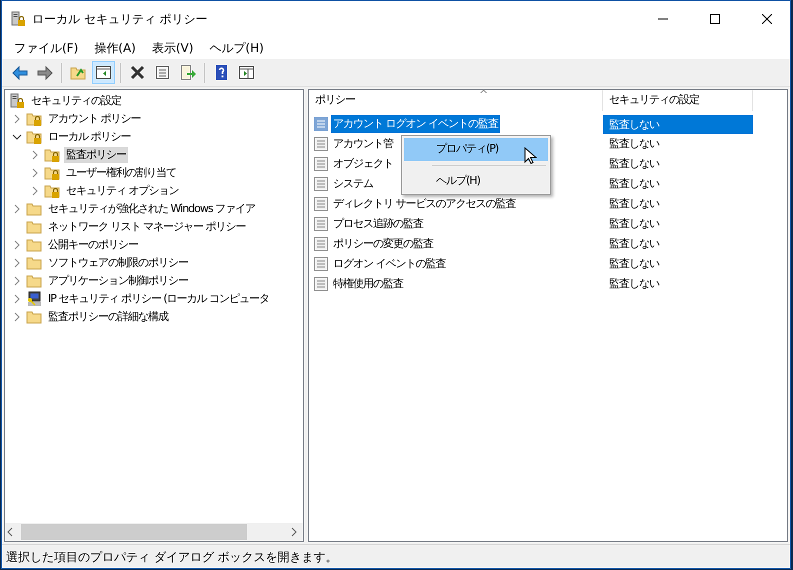 This screenshot has height=570, width=793. Describe the element at coordinates (396, 556) in the screenshot. I see `status-text: 選択した項目のプロパティ ダイアログ ボックスを開きます。` at that location.